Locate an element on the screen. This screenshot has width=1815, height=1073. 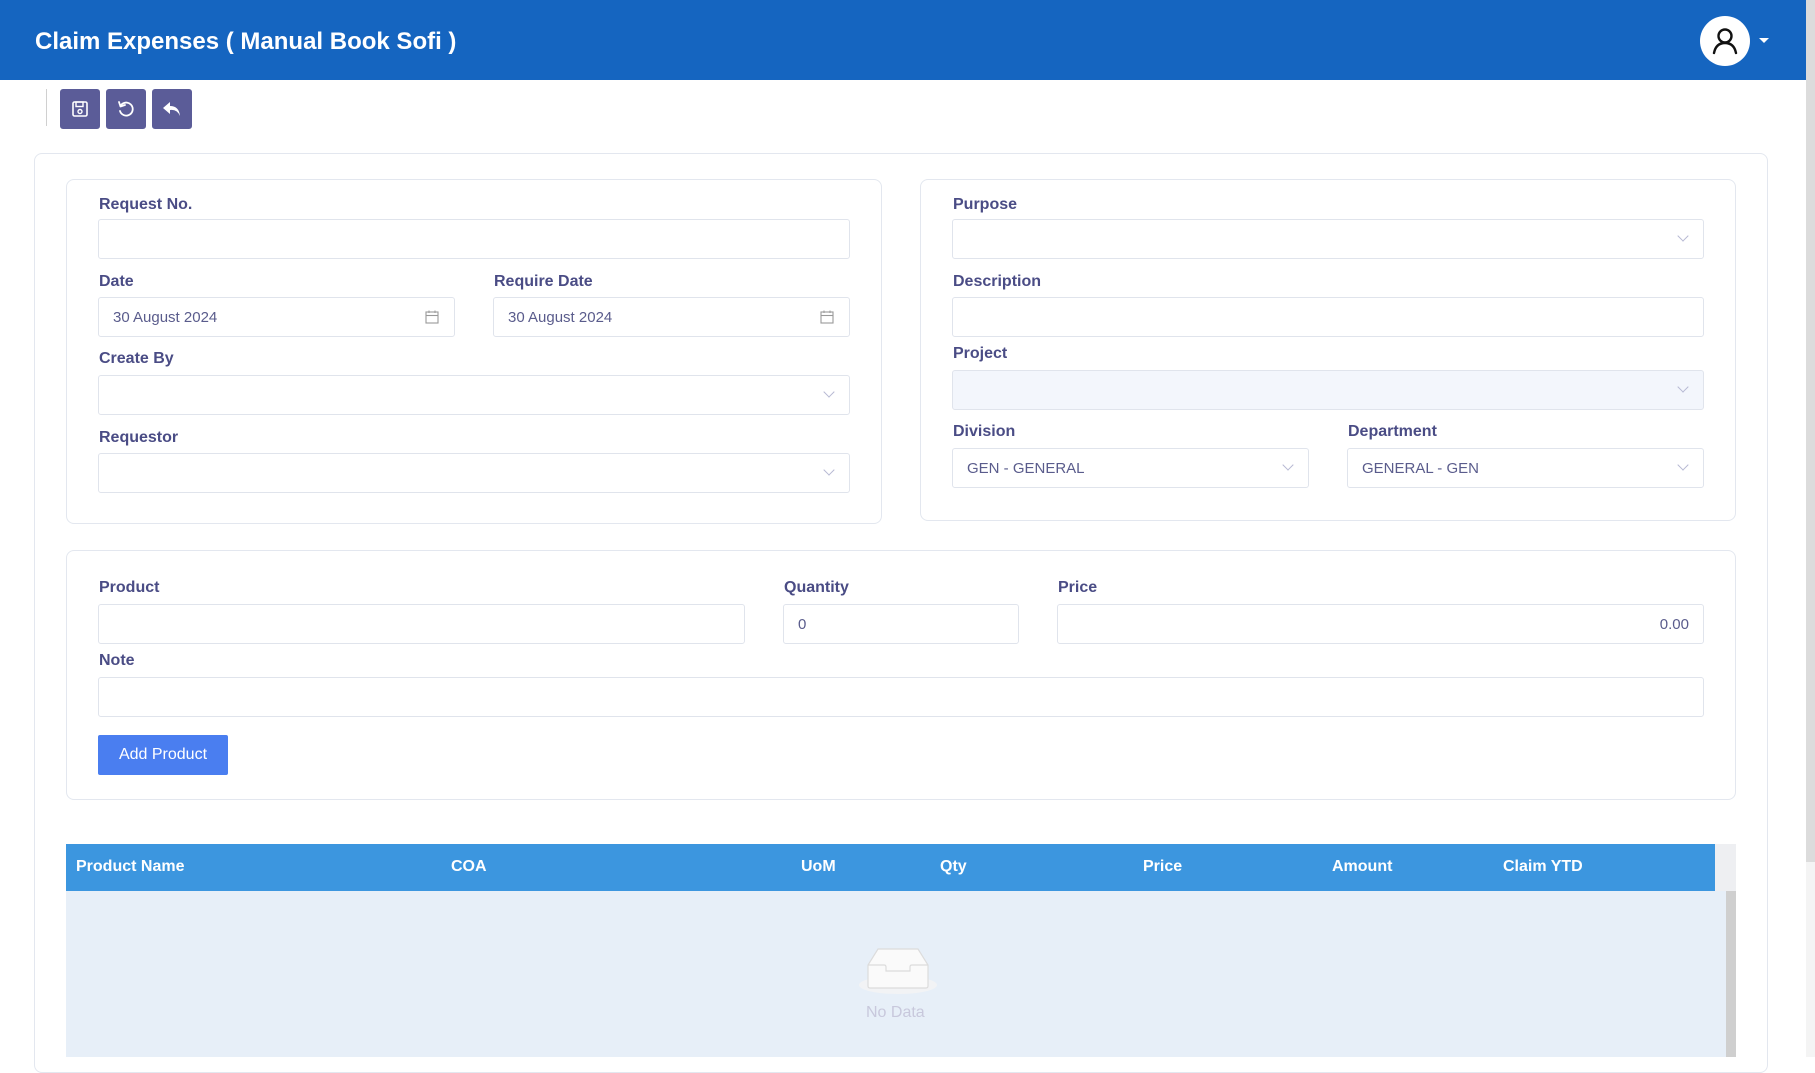
undo-arrow-icon is located at coordinates (171, 109).